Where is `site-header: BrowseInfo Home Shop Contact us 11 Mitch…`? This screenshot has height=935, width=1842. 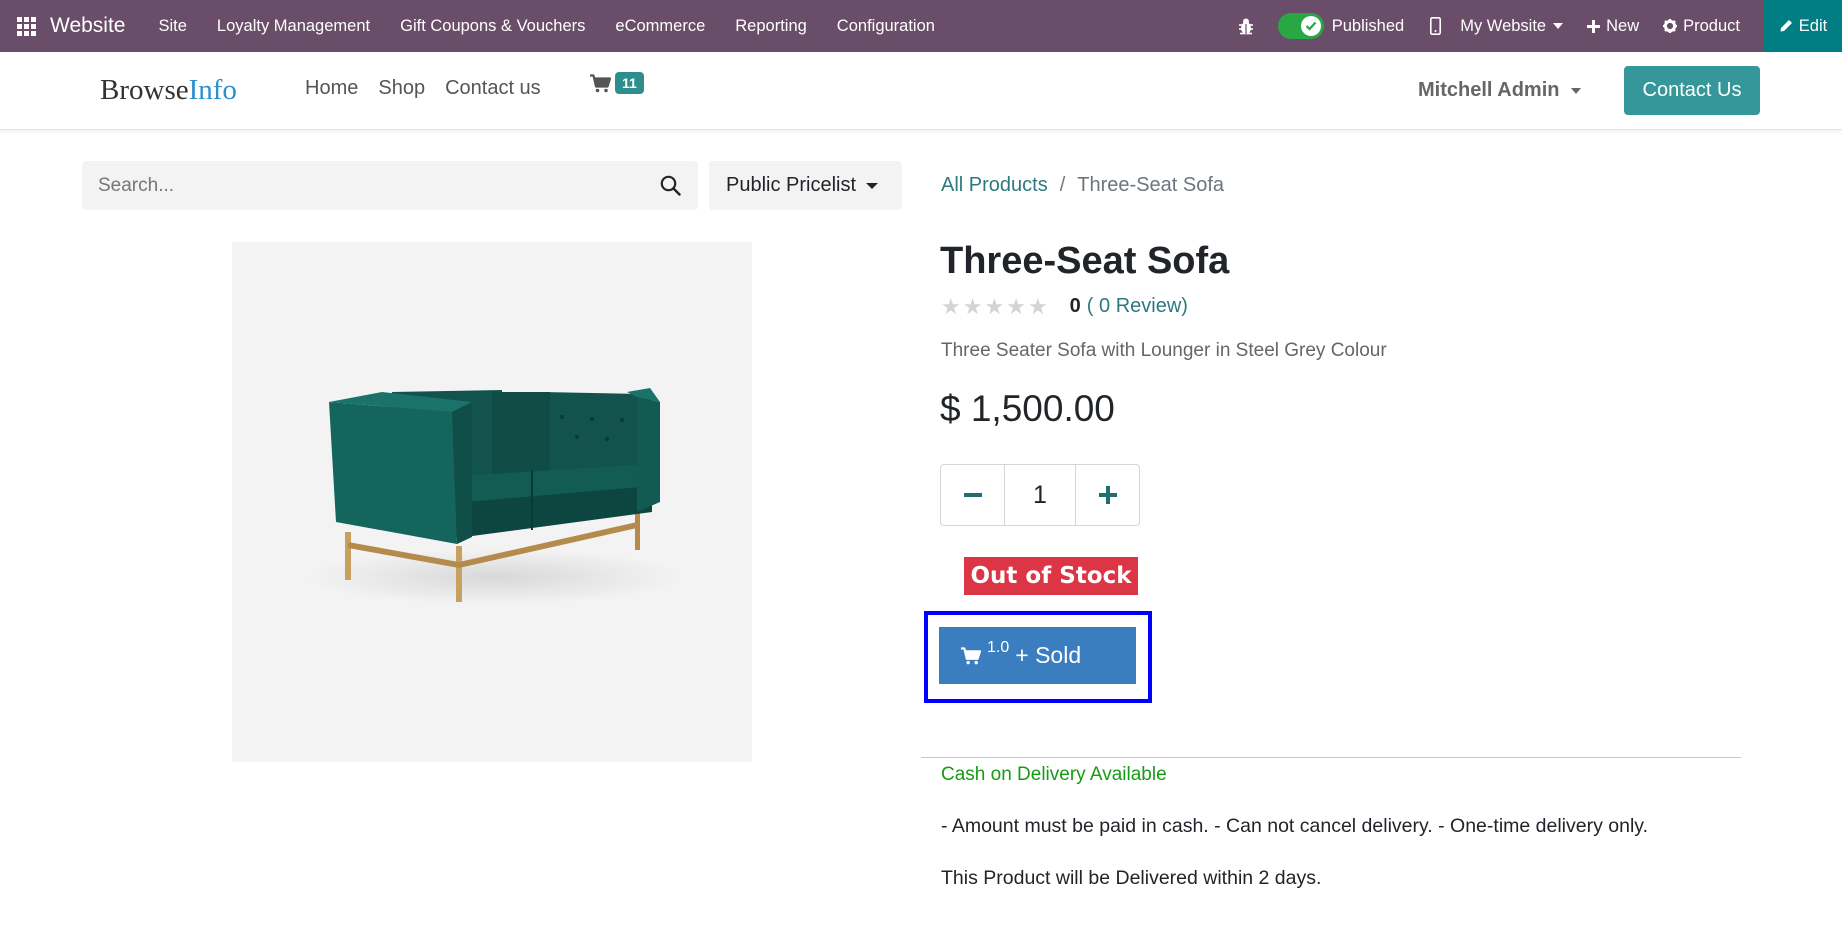 site-header: BrowseInfo Home Shop Contact us 11 Mitch… is located at coordinates (921, 91).